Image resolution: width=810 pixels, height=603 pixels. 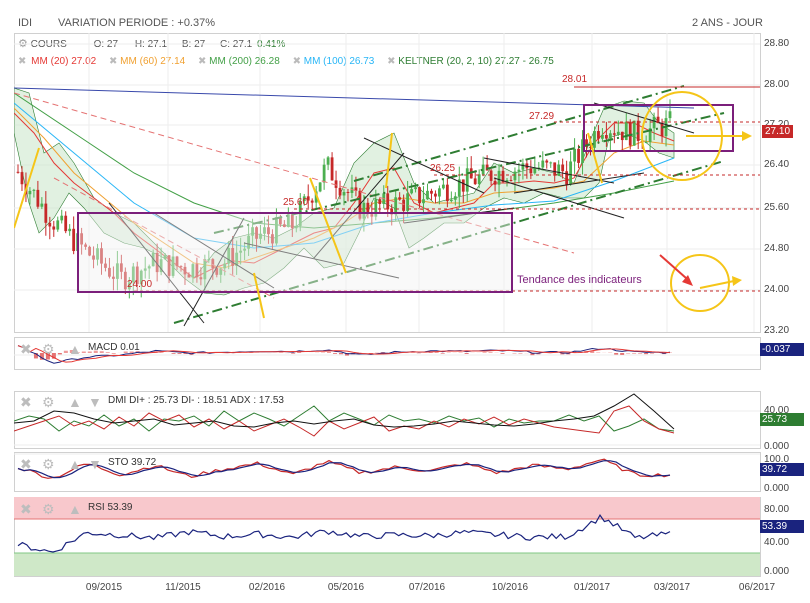 I want to click on last-price-tag: 27.10, so click(x=778, y=131).